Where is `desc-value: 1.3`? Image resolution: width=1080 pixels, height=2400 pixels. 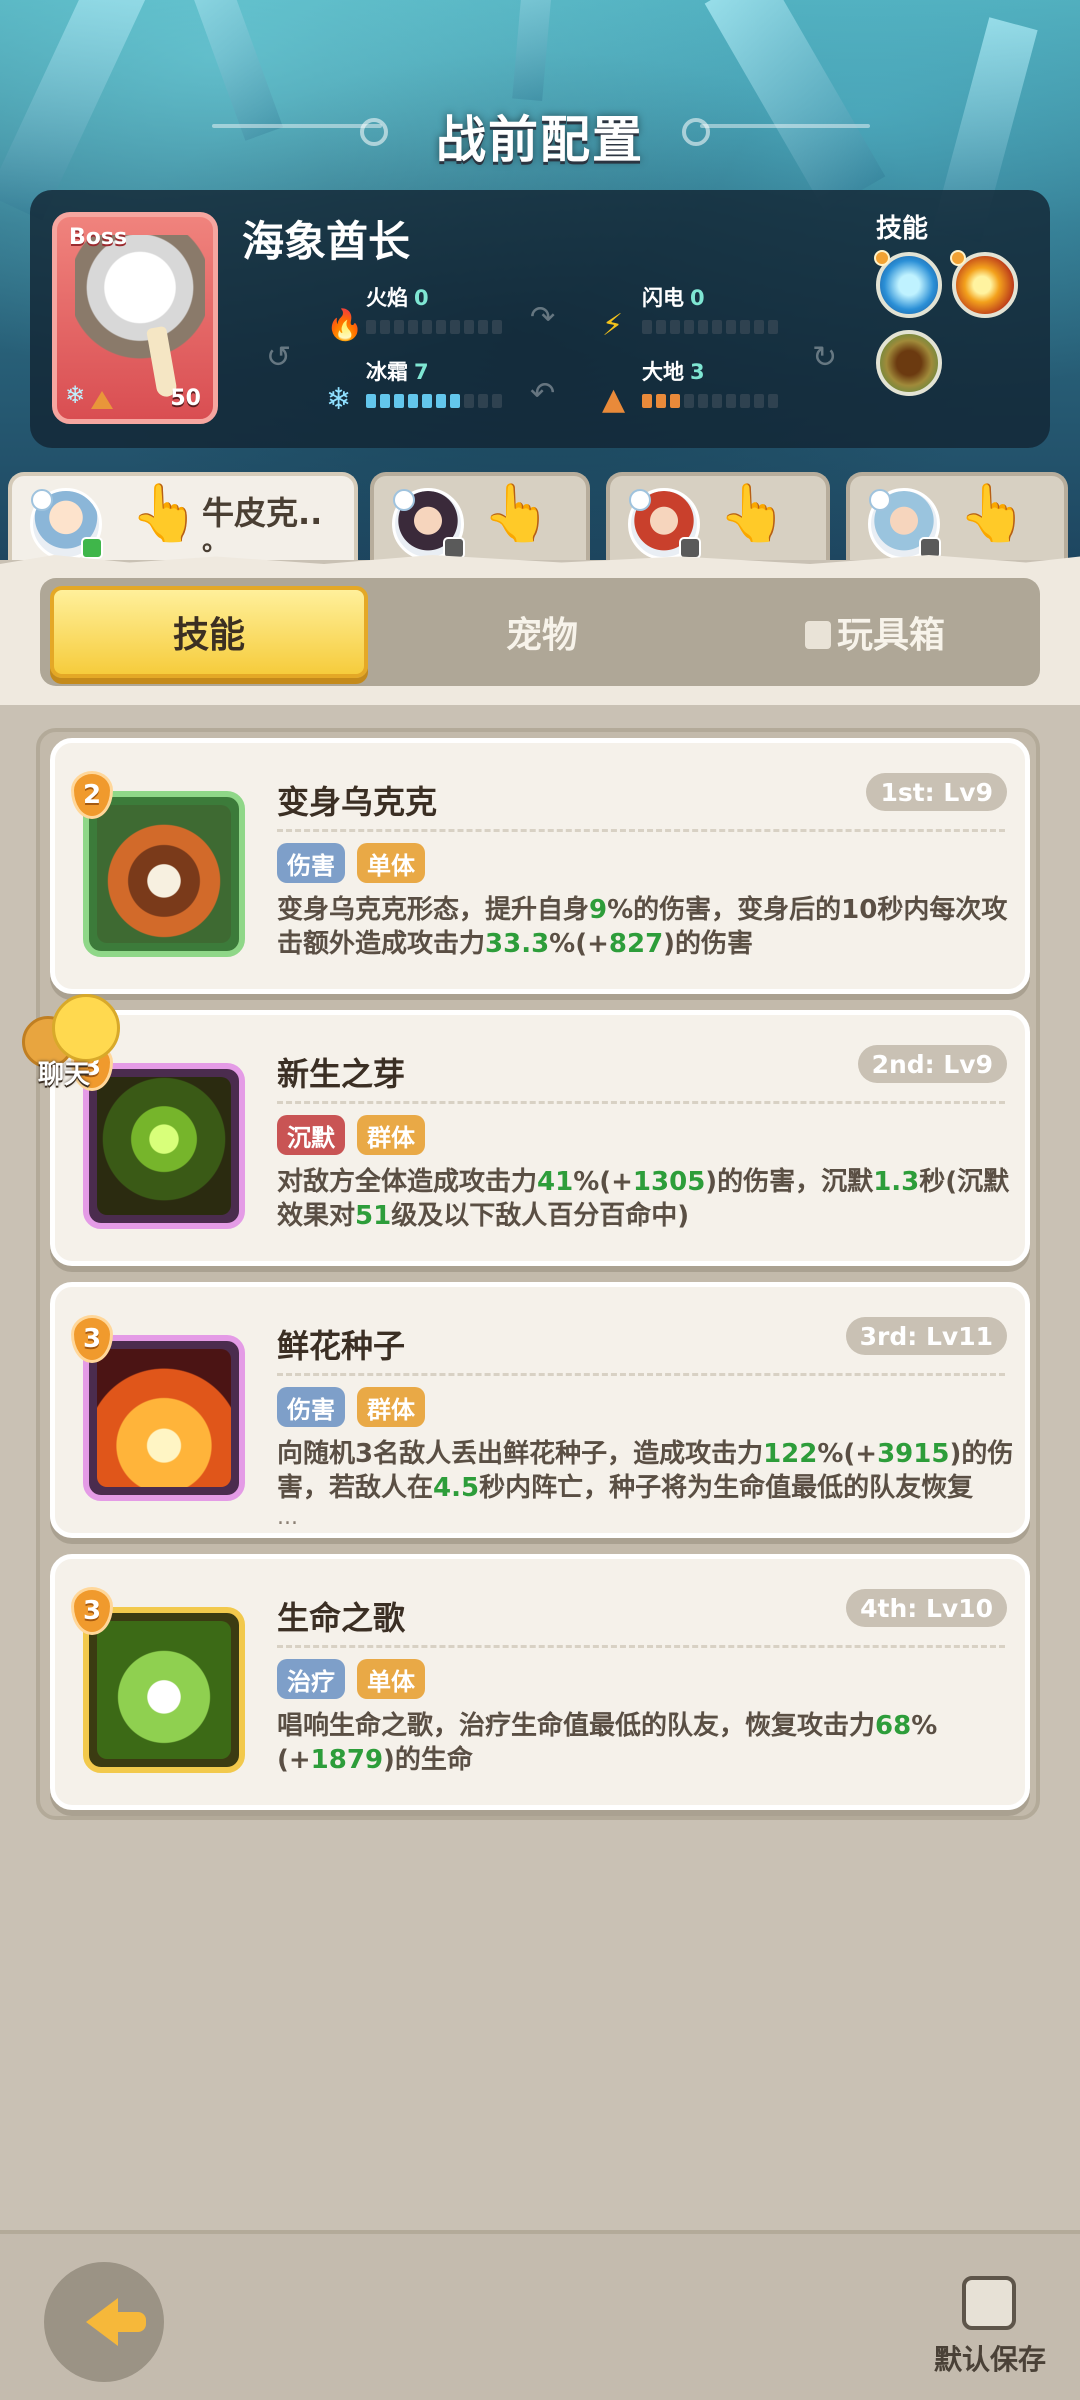
desc-value: 1.3 is located at coordinates (896, 1182).